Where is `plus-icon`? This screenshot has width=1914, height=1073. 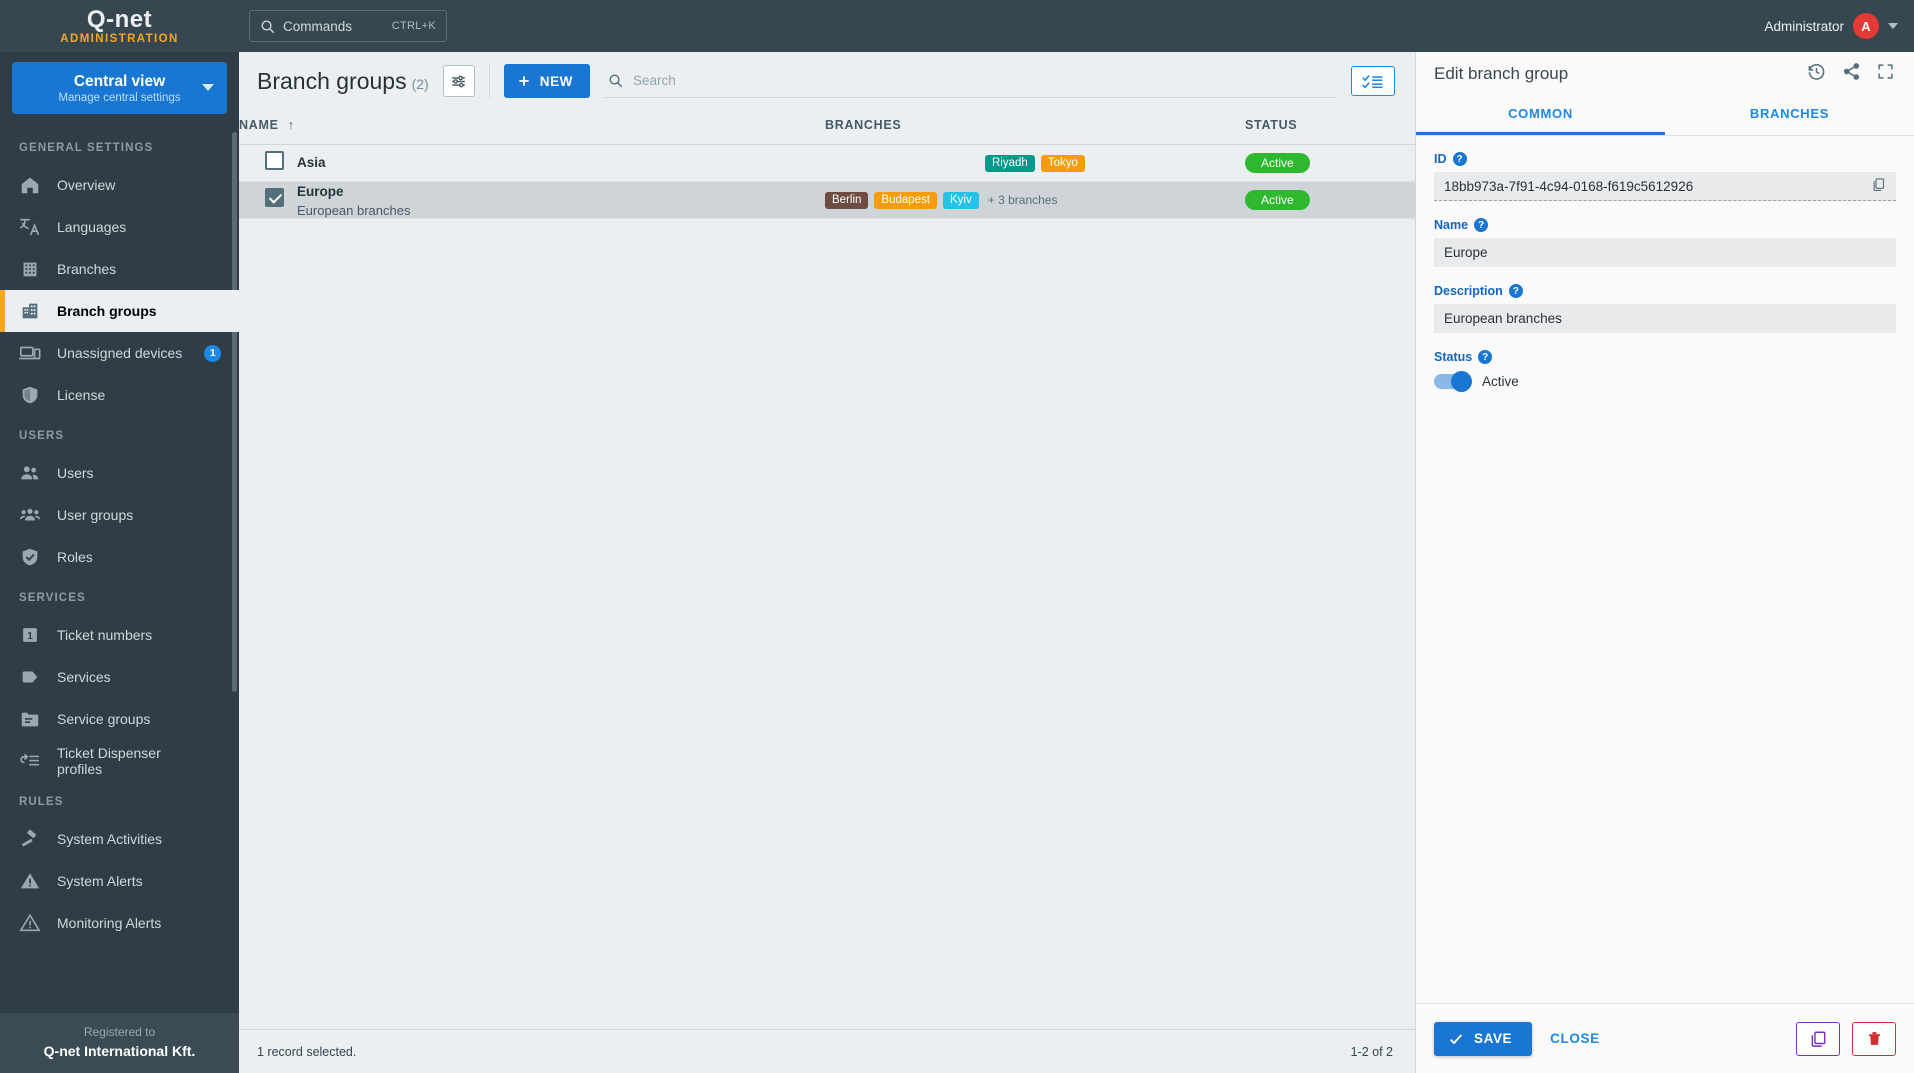
plus-icon is located at coordinates (524, 81).